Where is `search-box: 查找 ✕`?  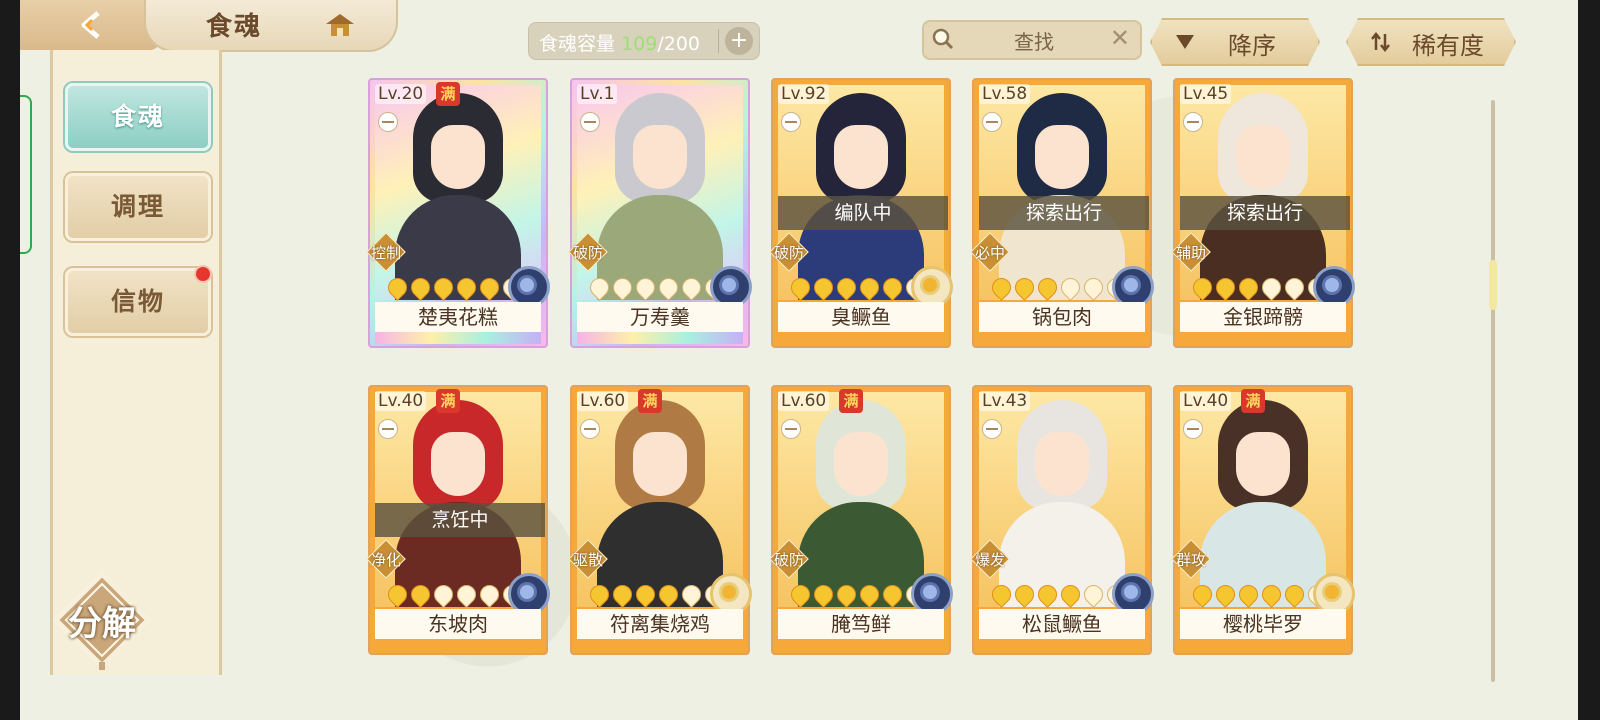
search-box: 查找 ✕ is located at coordinates (1032, 40).